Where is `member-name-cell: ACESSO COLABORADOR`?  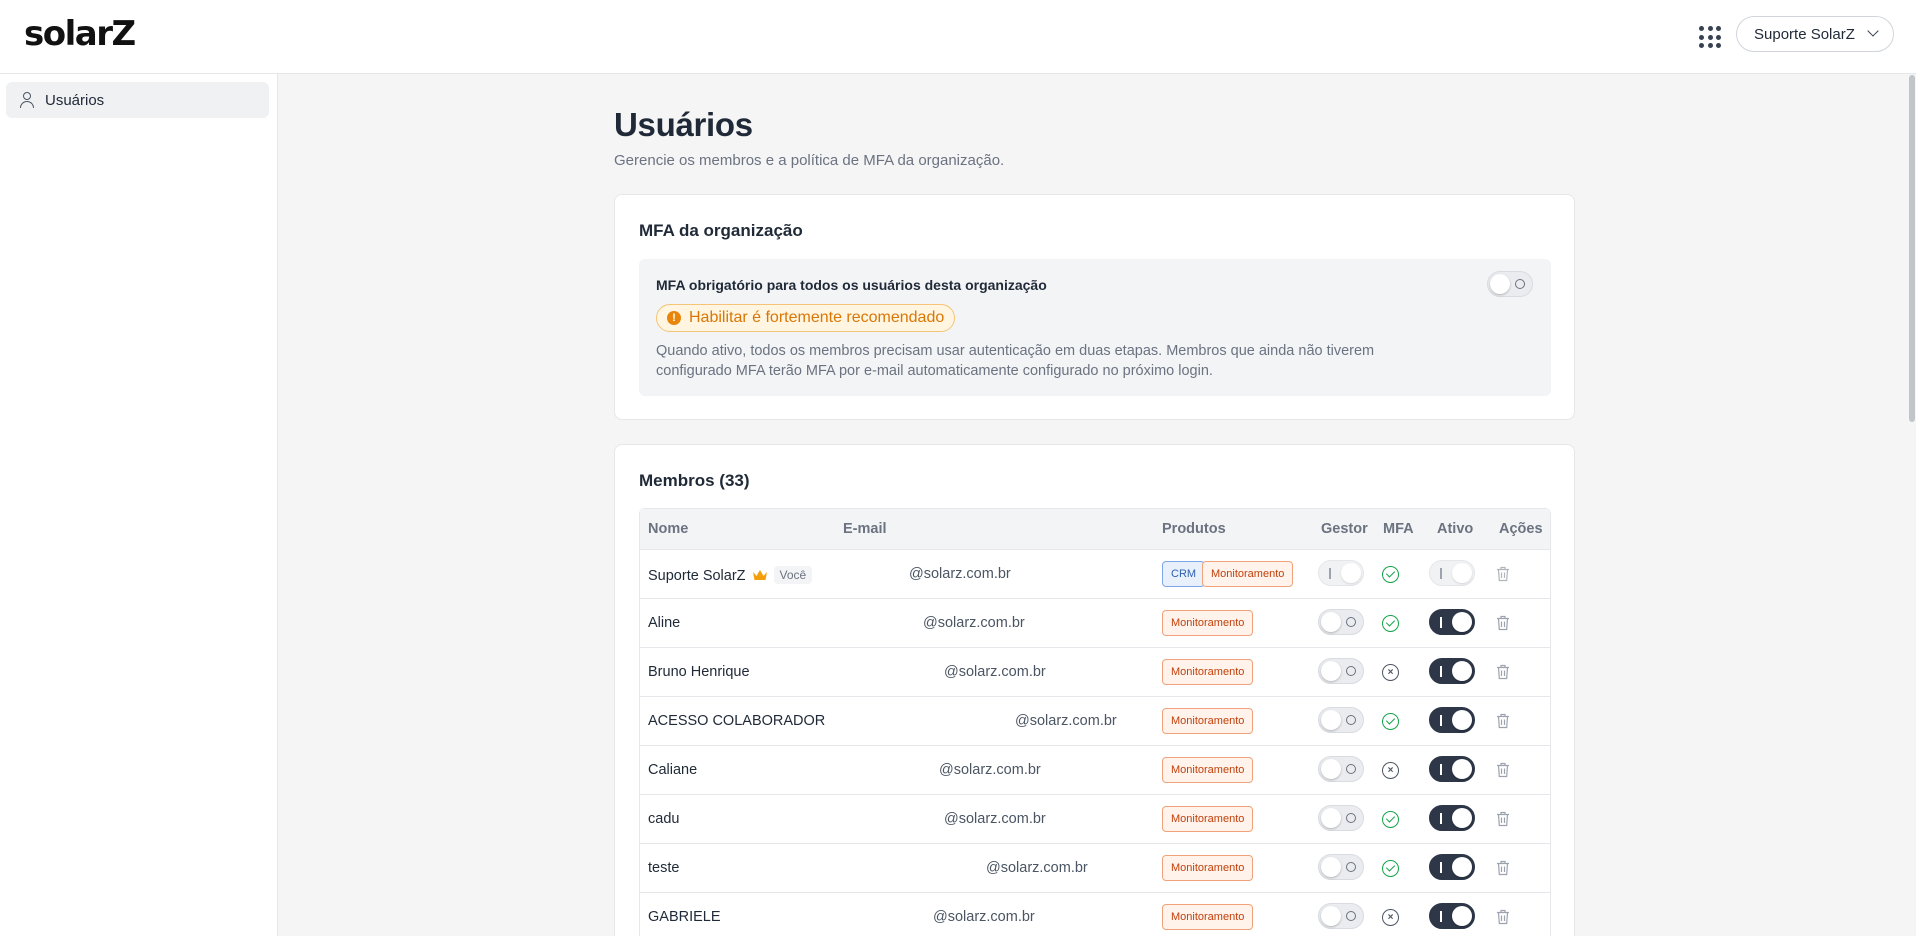
member-name-cell: ACESSO COLABORADOR is located at coordinates (737, 721).